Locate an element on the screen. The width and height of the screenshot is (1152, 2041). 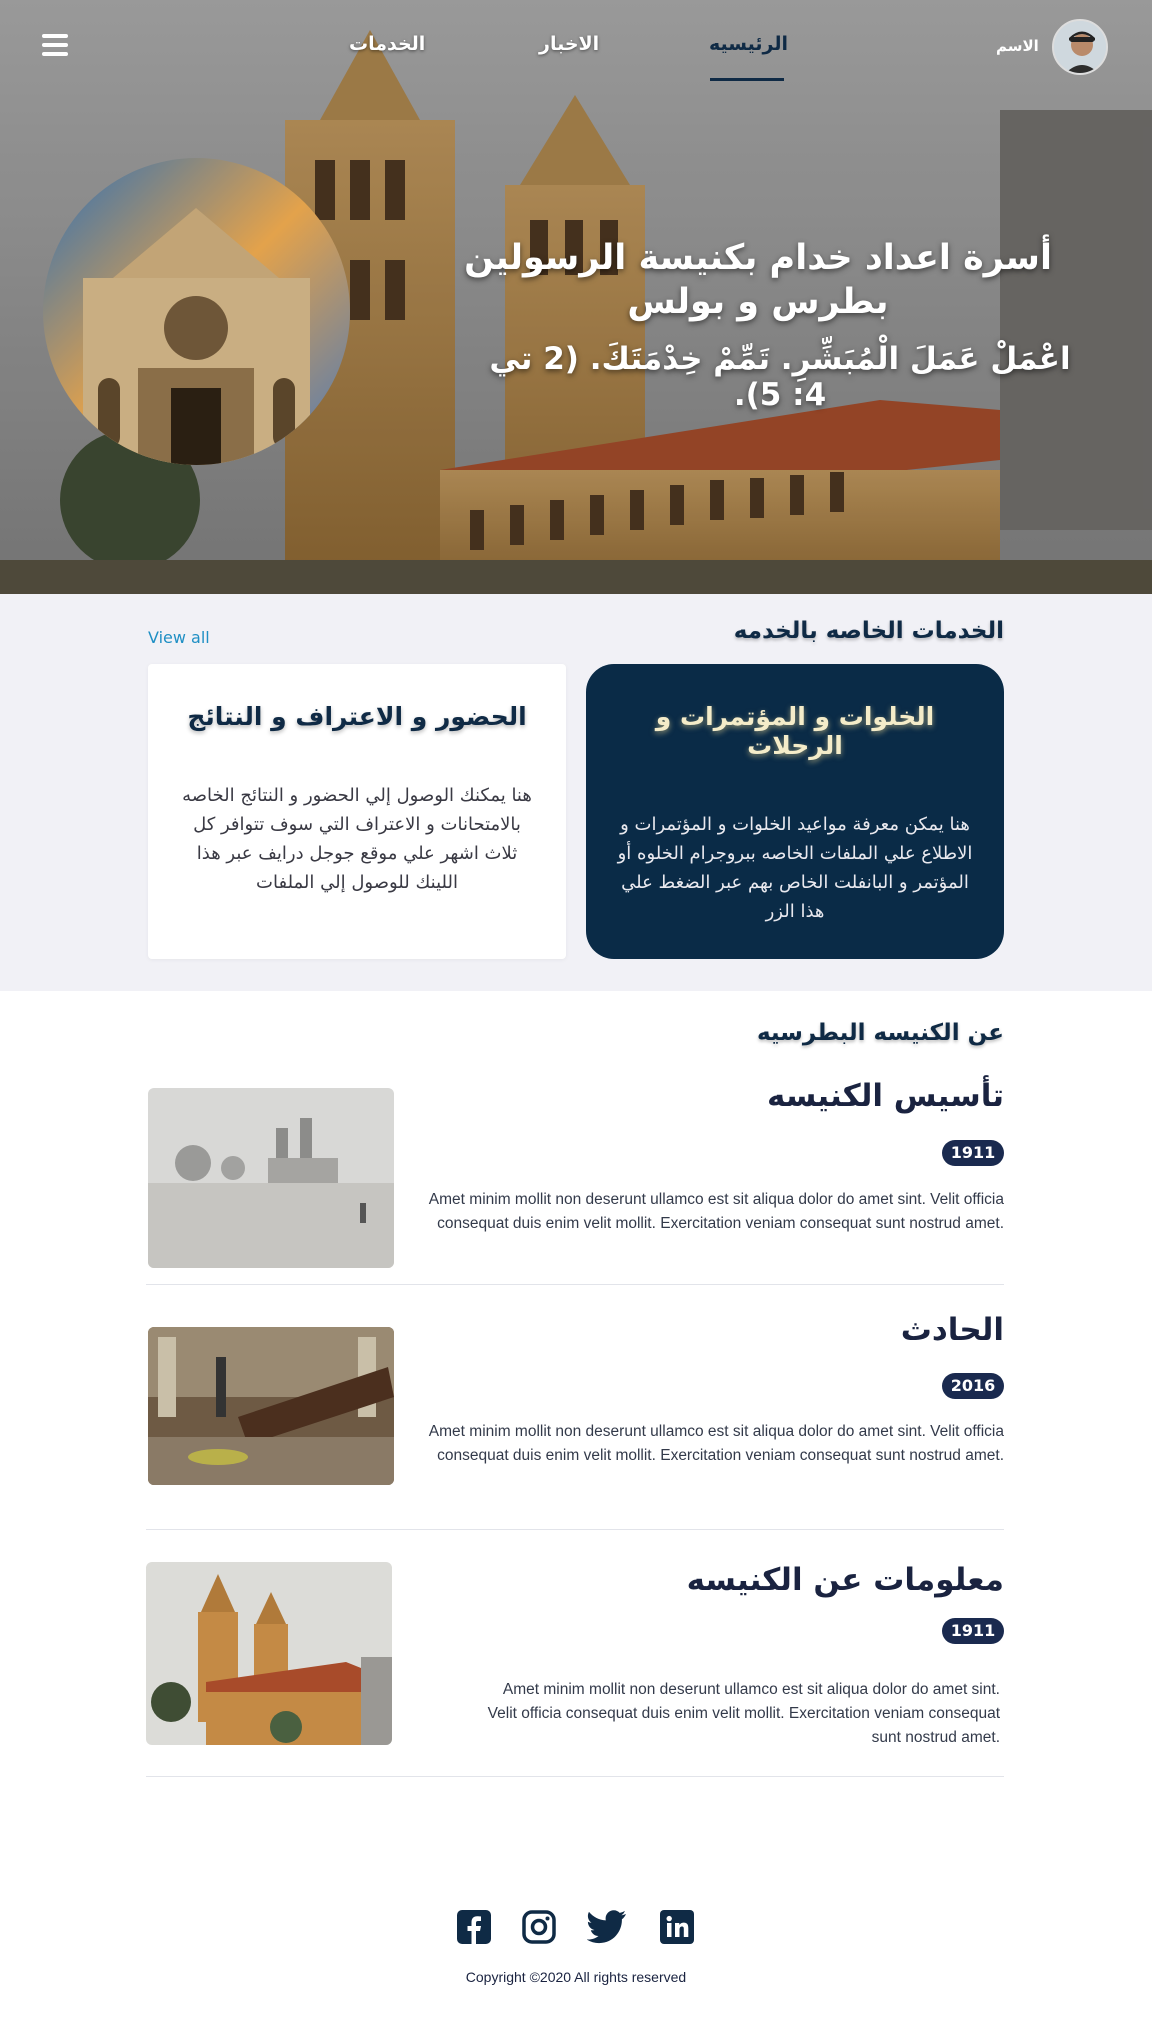
linkedin-icon is located at coordinates (677, 1927).